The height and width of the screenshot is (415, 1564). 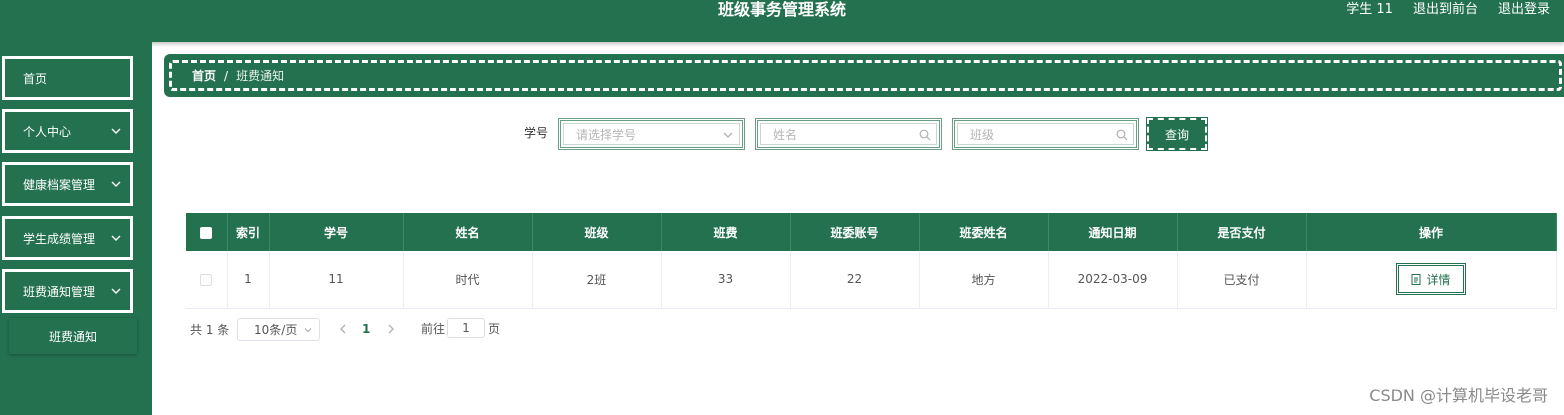 What do you see at coordinates (984, 280) in the screenshot?
I see `cell-monitor-name: 地方` at bounding box center [984, 280].